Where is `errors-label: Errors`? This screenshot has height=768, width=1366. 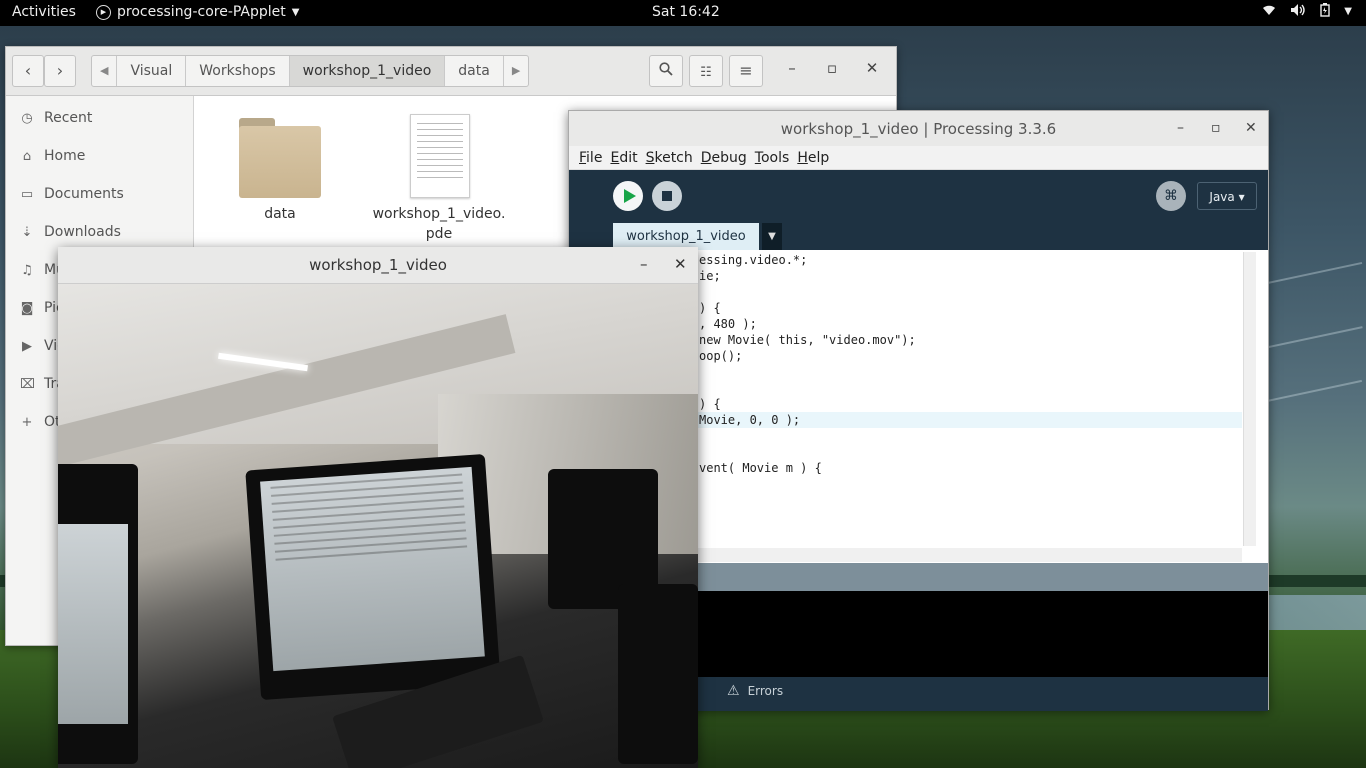
errors-label: Errors is located at coordinates (765, 691).